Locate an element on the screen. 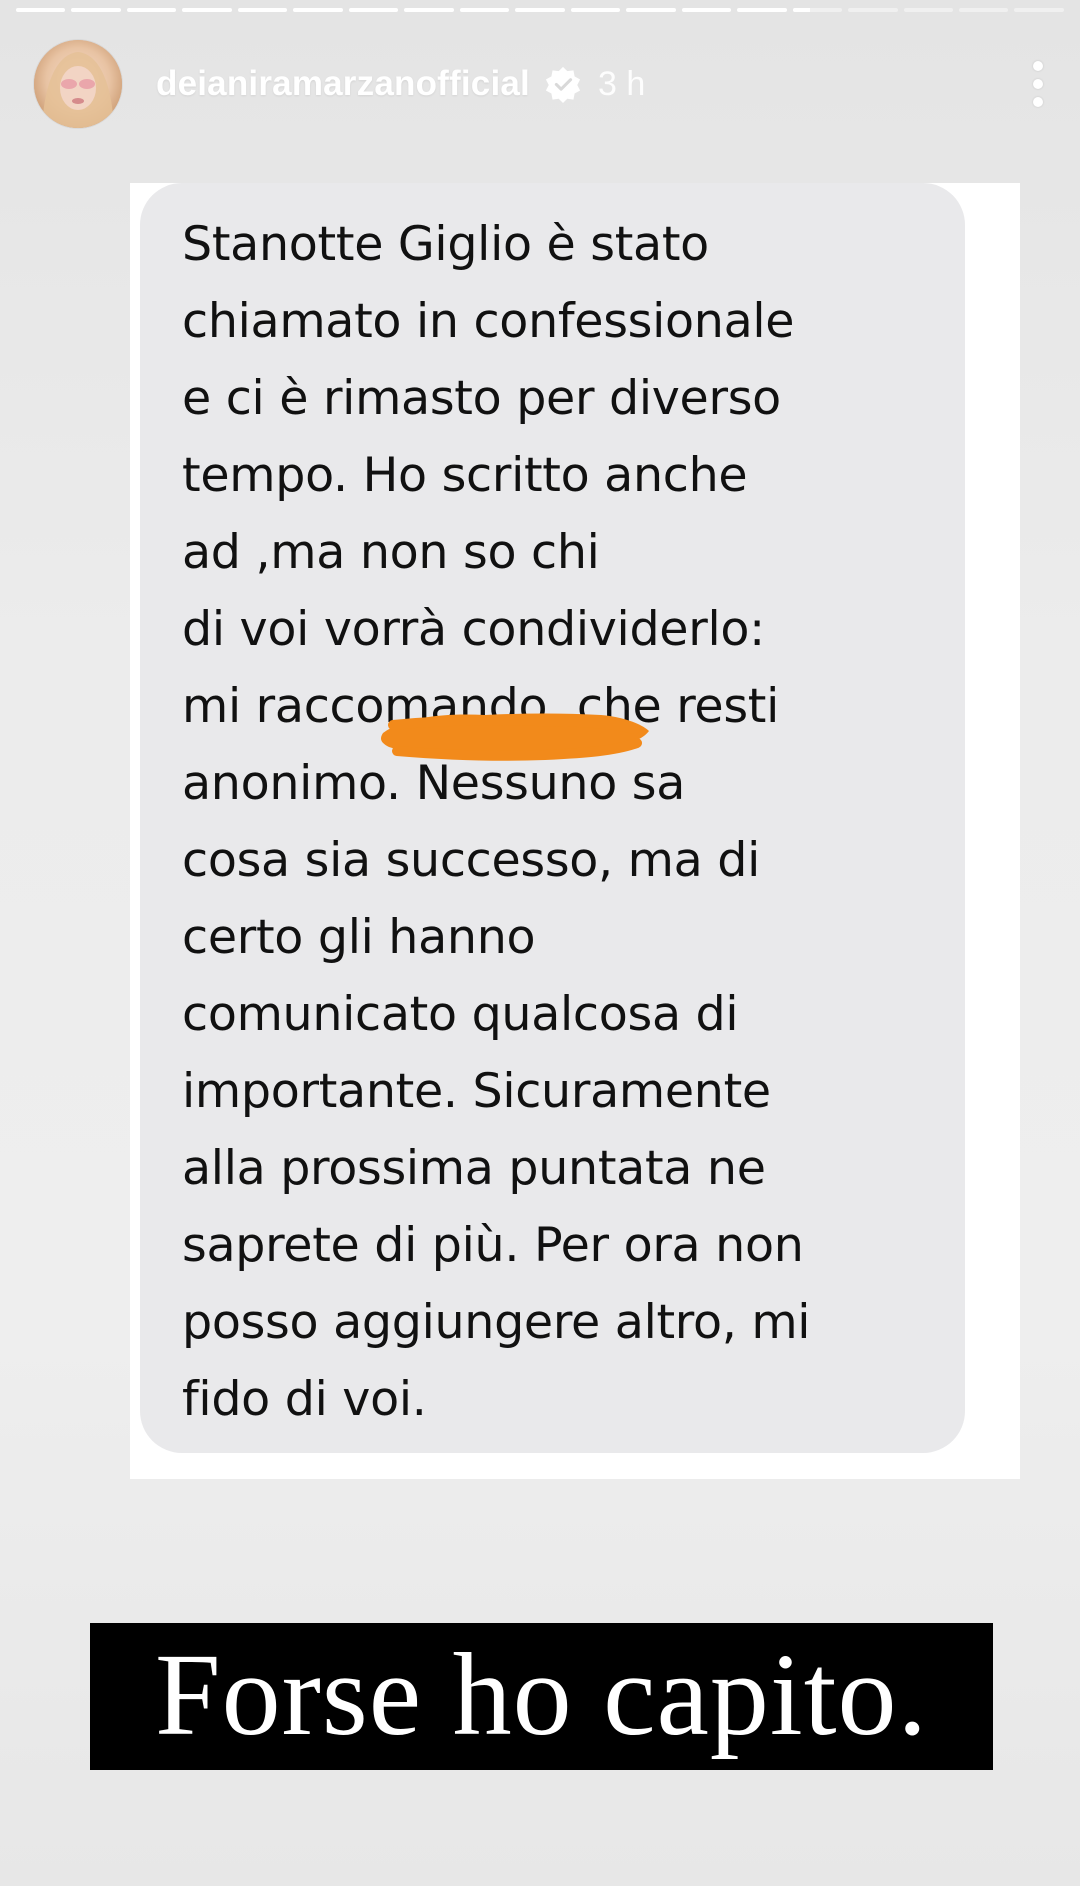  story-text-overlay: Forse ho capito. is located at coordinates (541, 1696).